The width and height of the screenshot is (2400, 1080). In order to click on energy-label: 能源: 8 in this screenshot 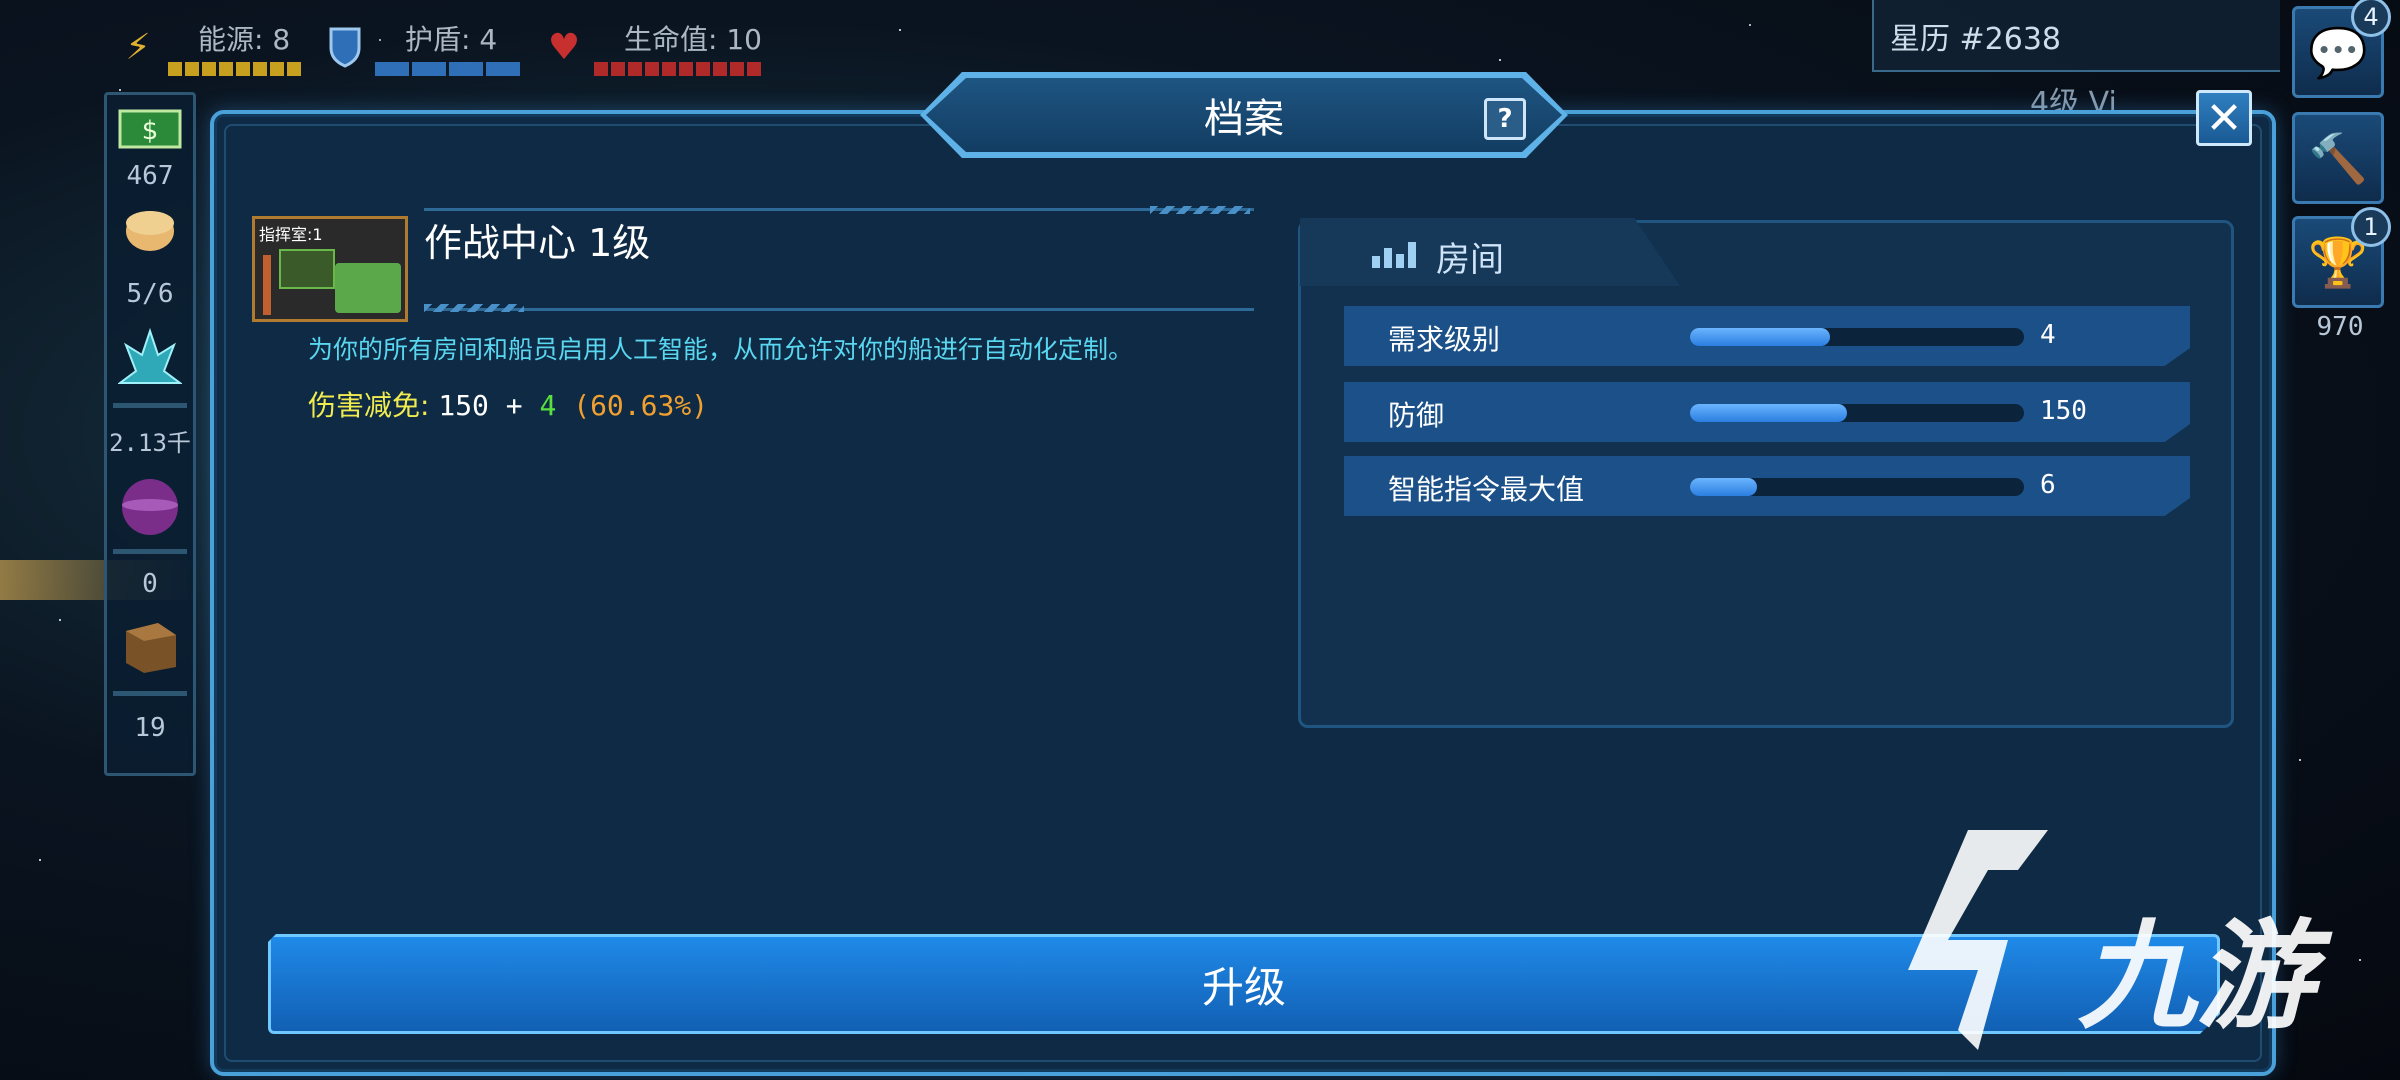, I will do `click(244, 39)`.